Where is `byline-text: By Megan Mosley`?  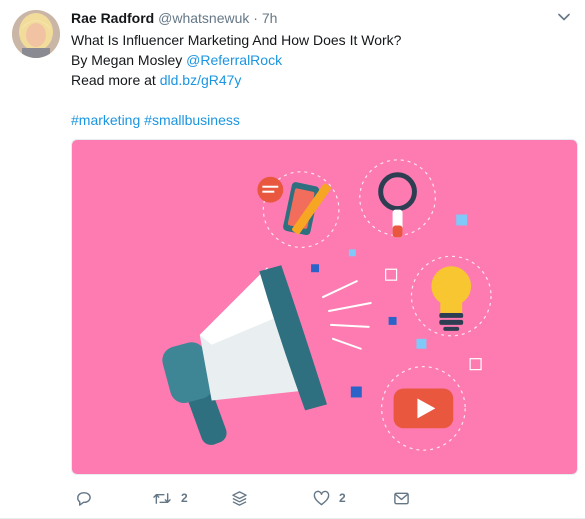
byline-text: By Megan Mosley is located at coordinates (129, 60).